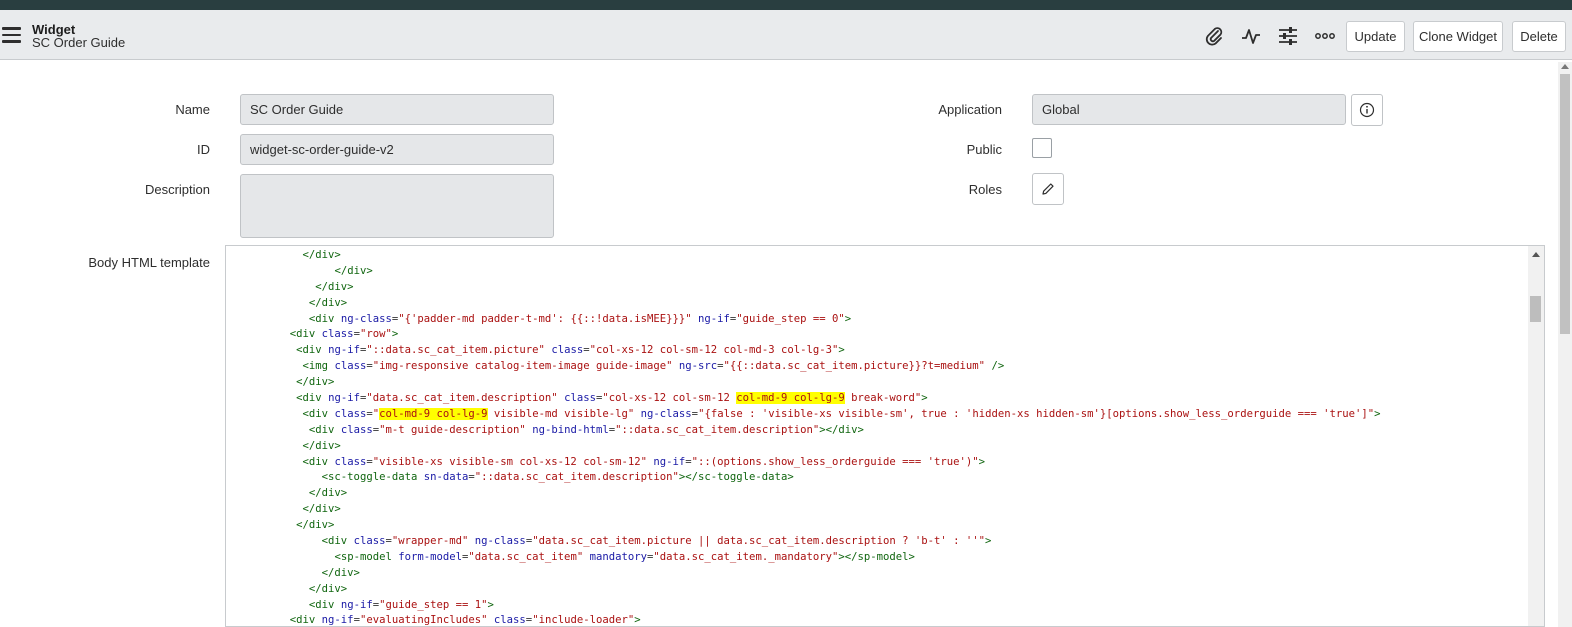 Image resolution: width=1572 pixels, height=627 pixels. Describe the element at coordinates (79, 42) in the screenshot. I see `record-display-name: SC Order Guide` at that location.